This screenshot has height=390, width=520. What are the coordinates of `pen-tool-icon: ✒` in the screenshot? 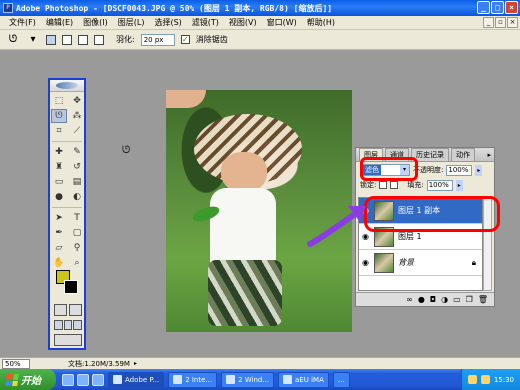 It's located at (59, 233).